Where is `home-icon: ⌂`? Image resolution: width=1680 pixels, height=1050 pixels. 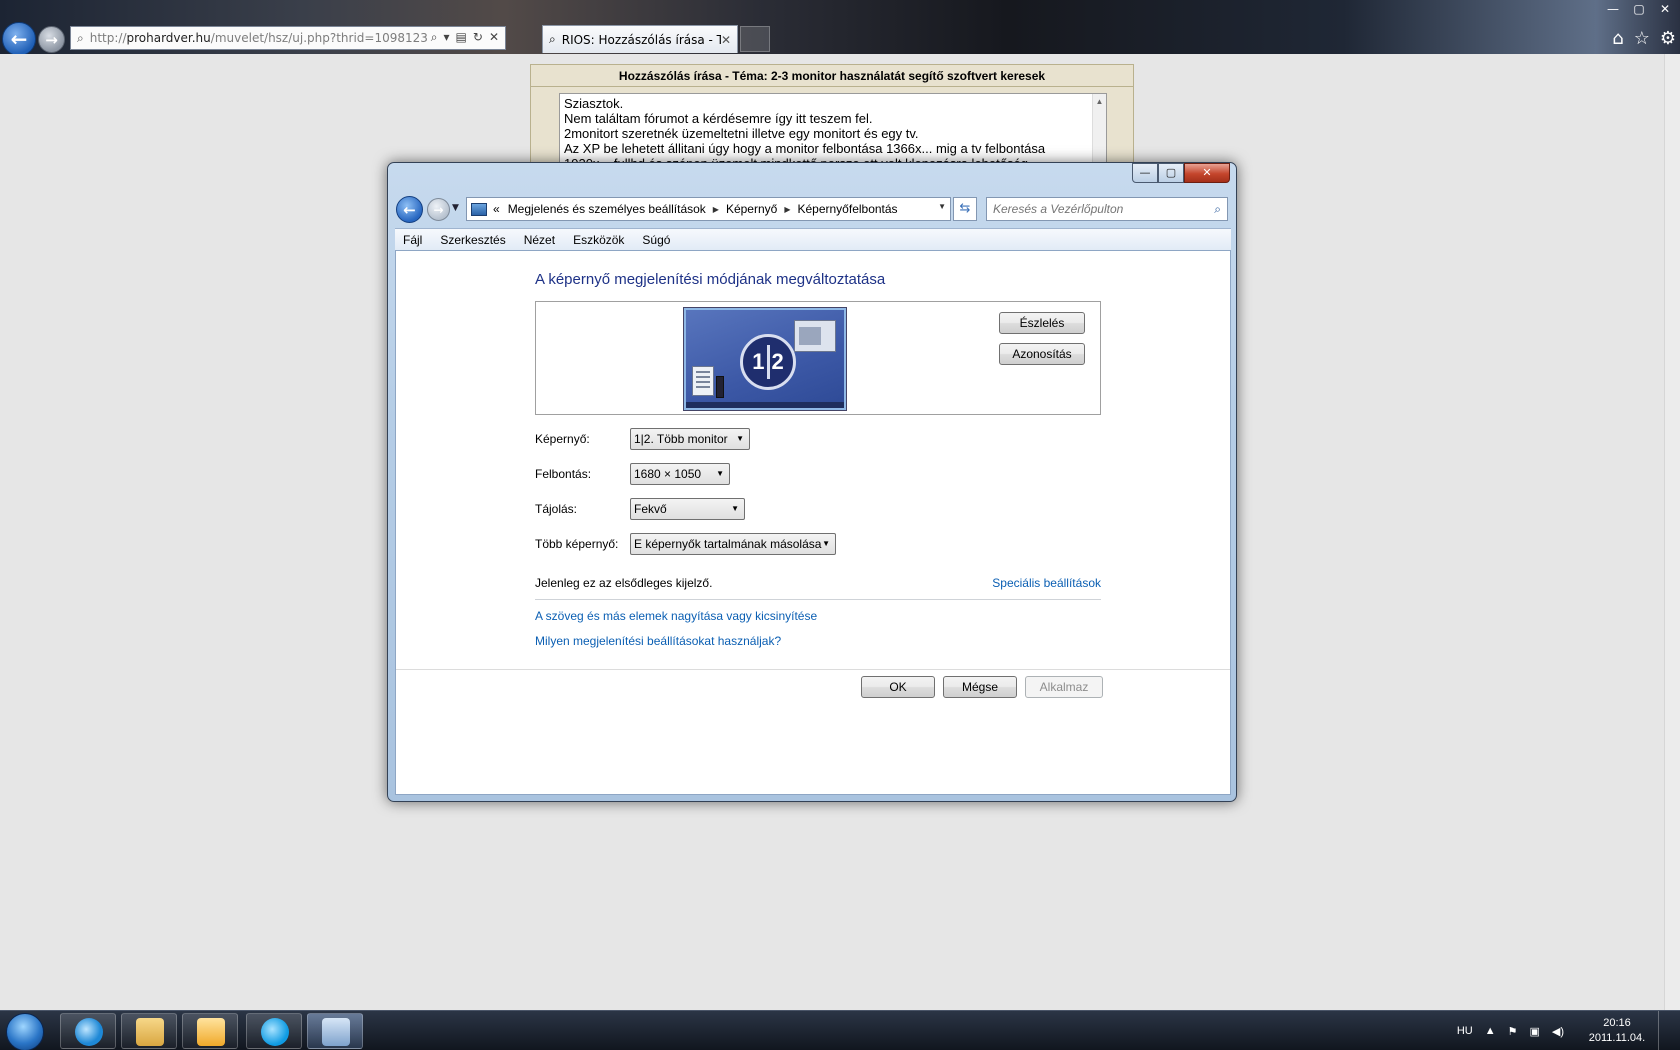 home-icon: ⌂ is located at coordinates (1617, 38).